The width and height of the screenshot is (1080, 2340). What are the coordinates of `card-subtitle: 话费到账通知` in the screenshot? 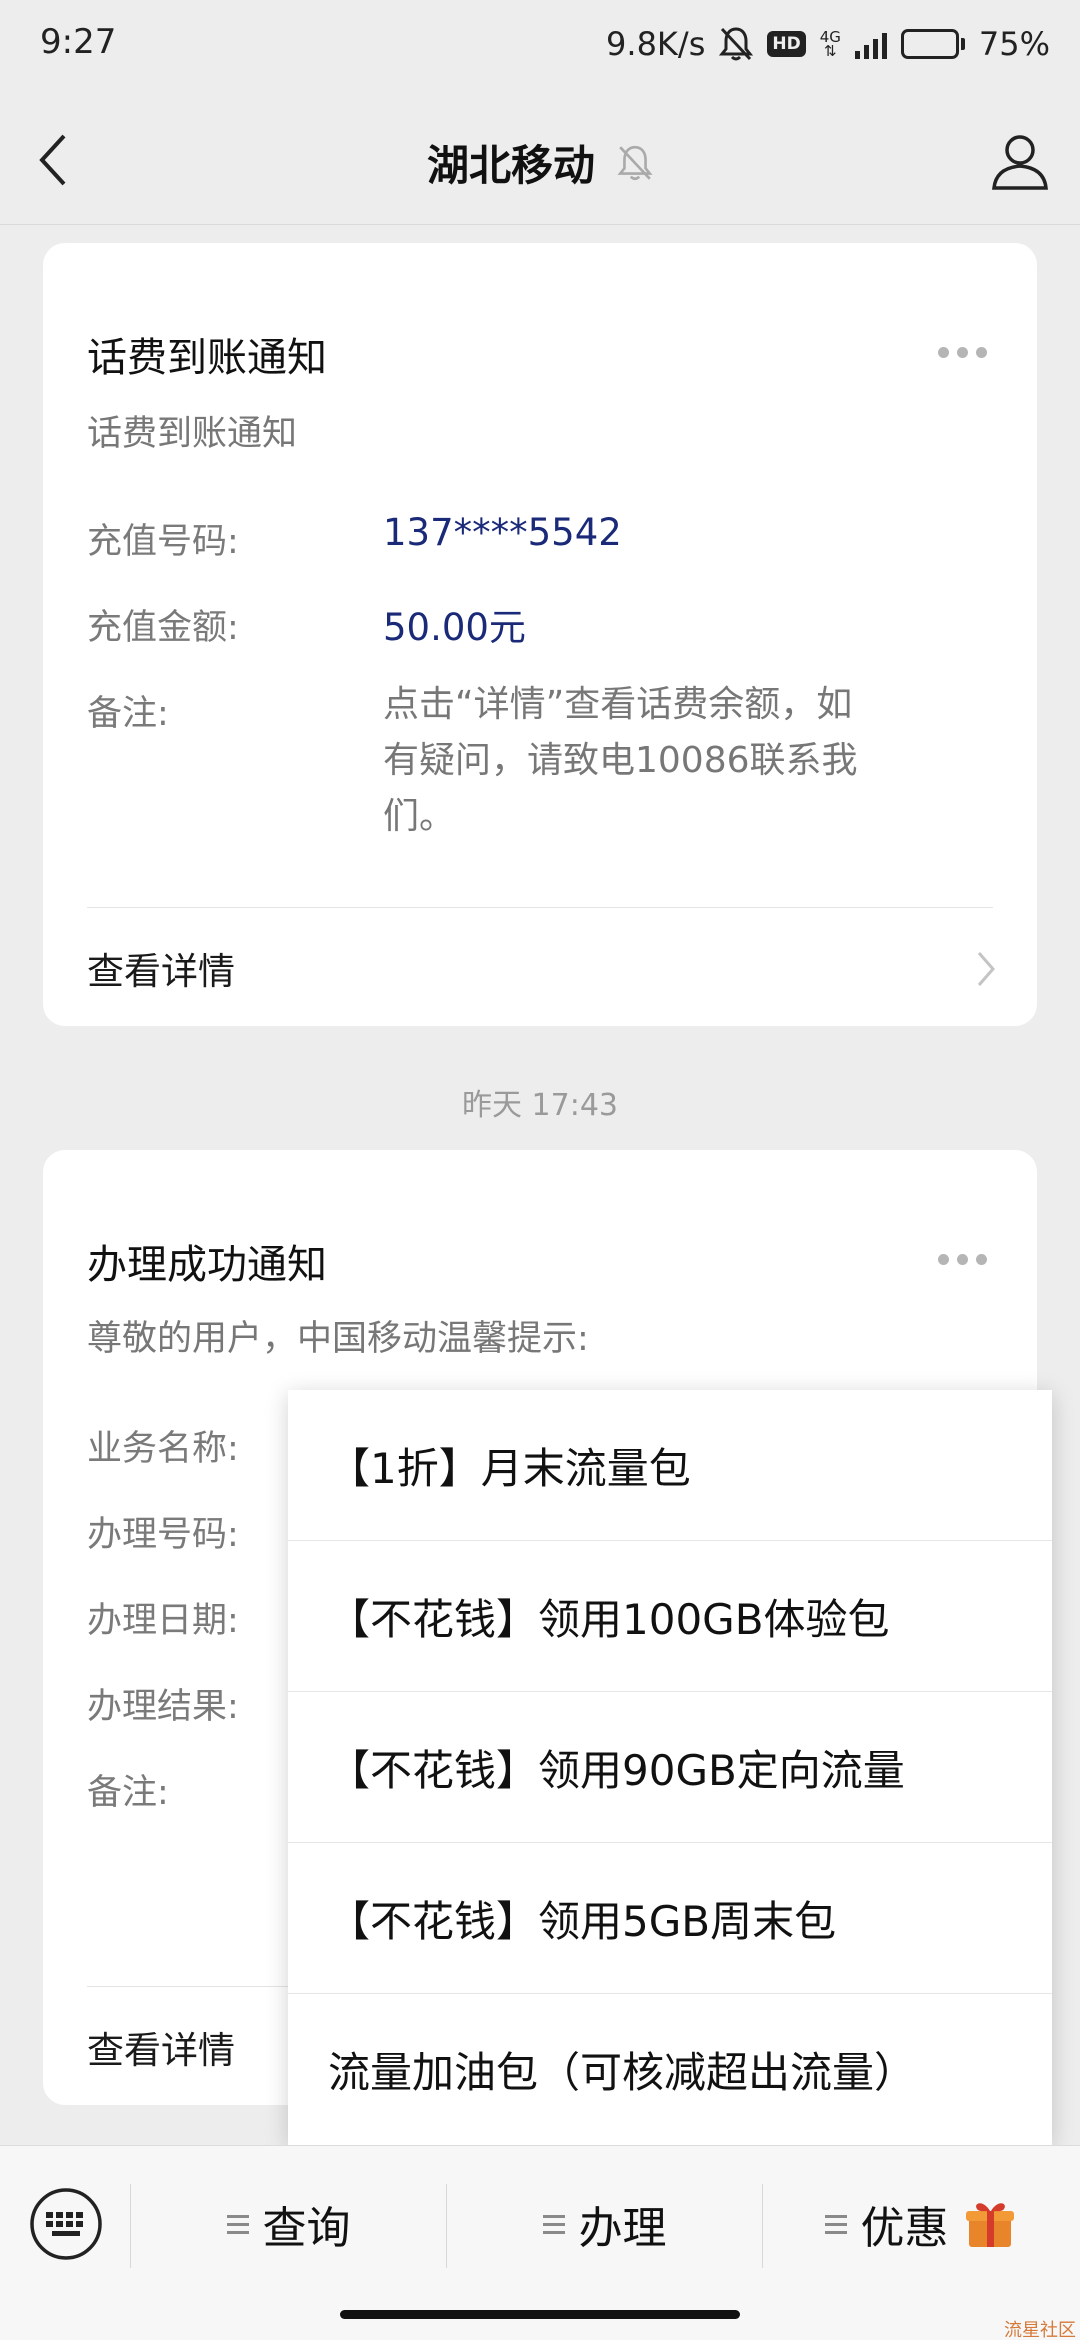 It's located at (192, 434).